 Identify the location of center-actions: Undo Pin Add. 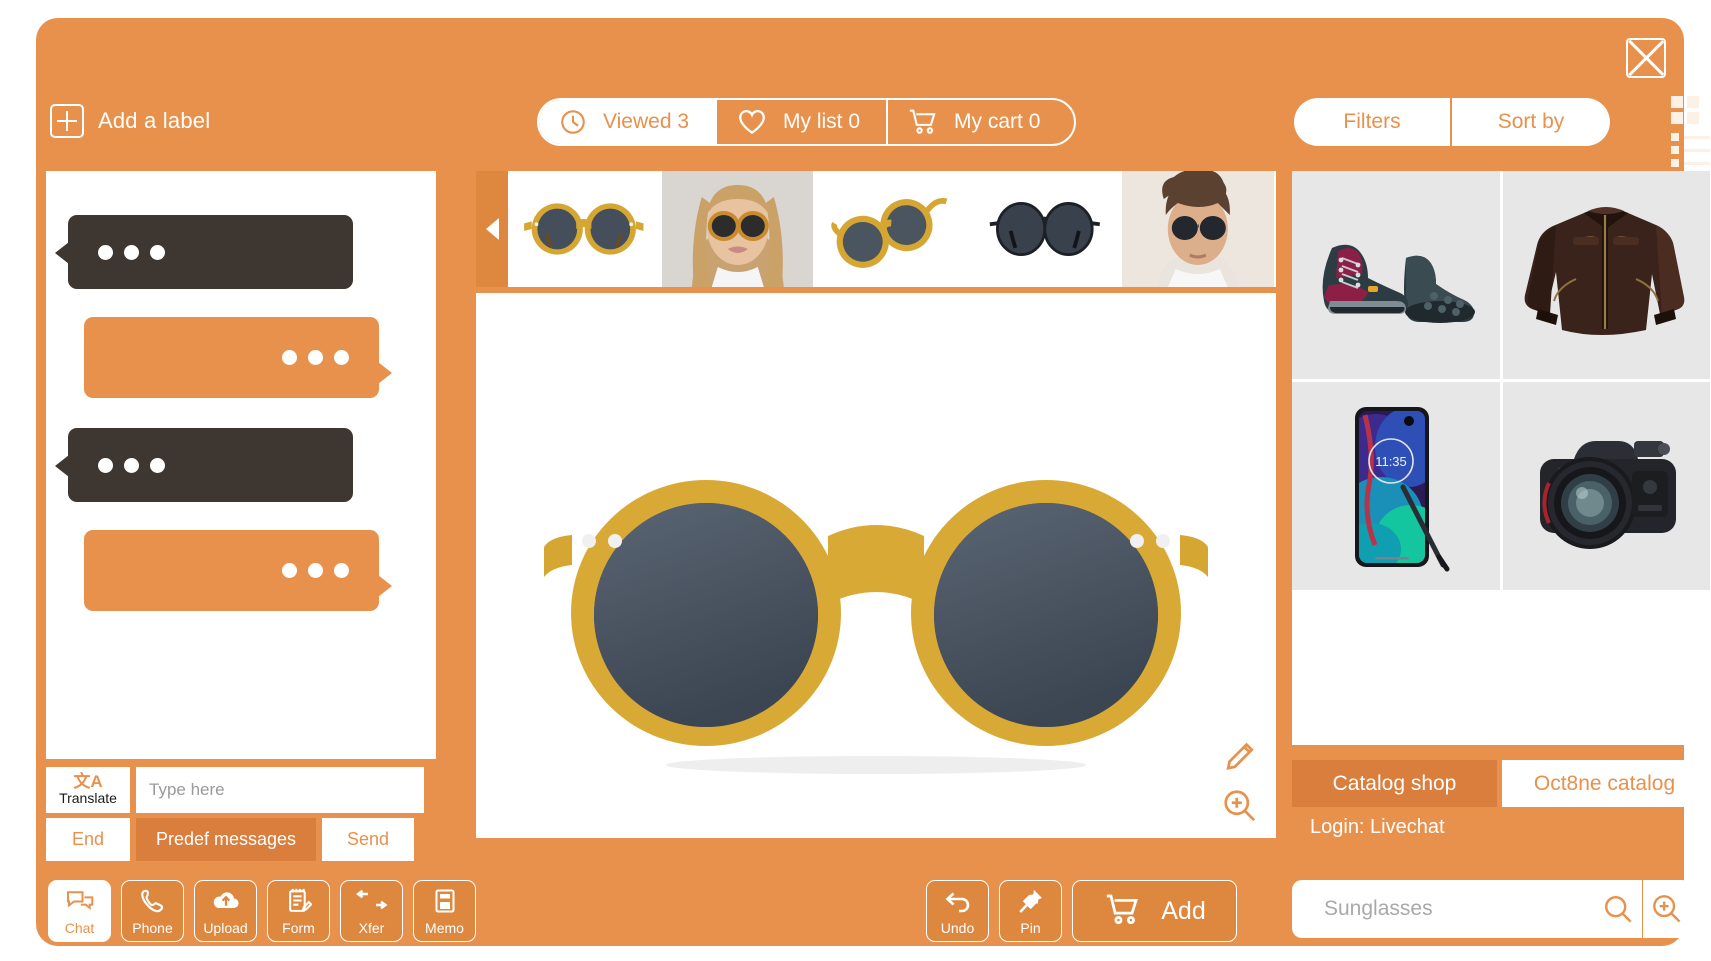
(1081, 911).